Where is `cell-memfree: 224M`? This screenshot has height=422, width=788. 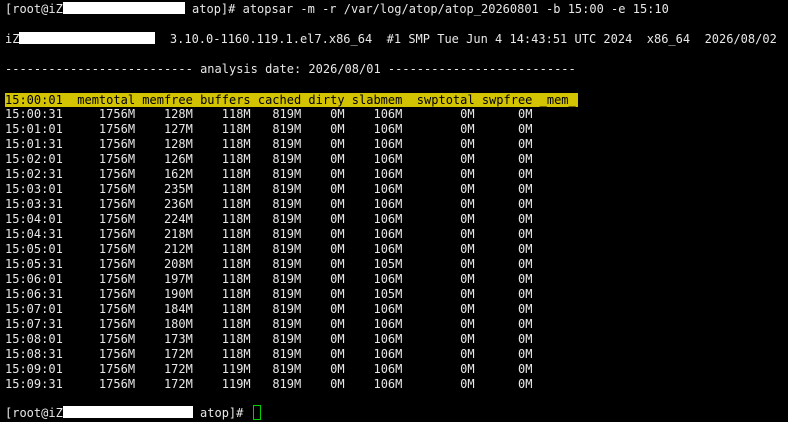 cell-memfree: 224M is located at coordinates (164, 219).